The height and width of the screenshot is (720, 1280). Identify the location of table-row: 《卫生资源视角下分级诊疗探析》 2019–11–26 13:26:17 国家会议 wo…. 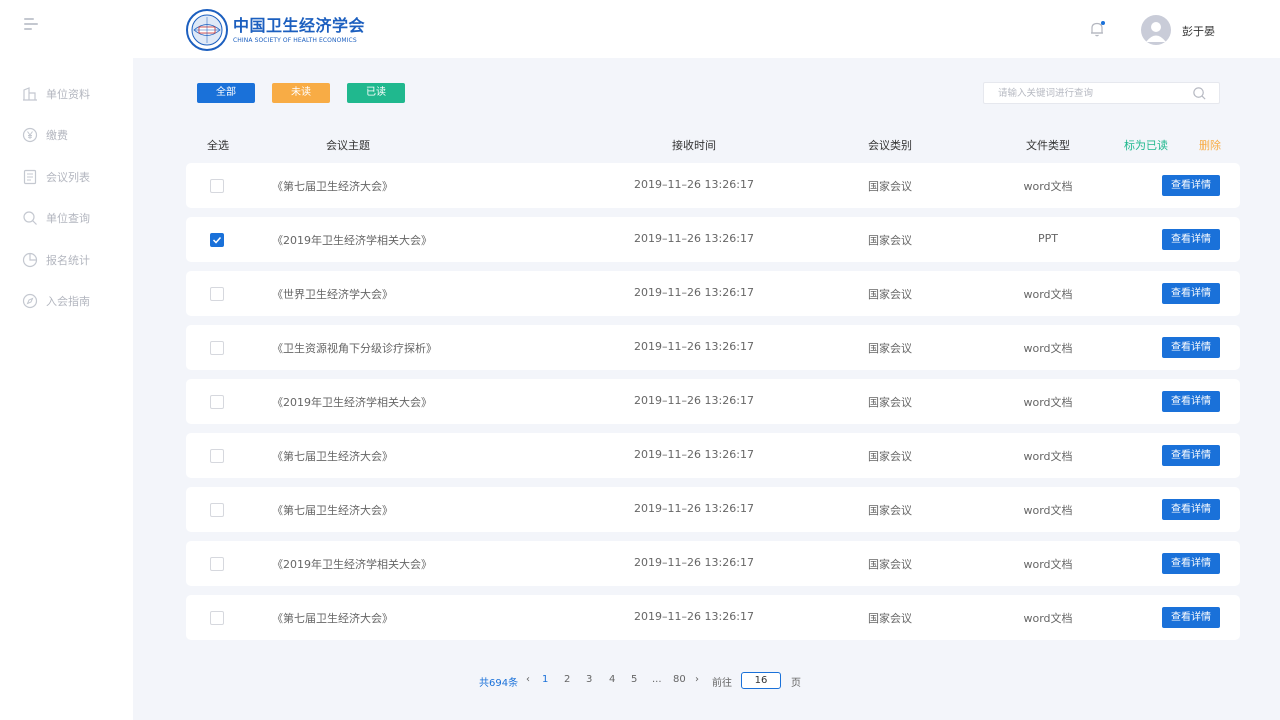
(713, 347).